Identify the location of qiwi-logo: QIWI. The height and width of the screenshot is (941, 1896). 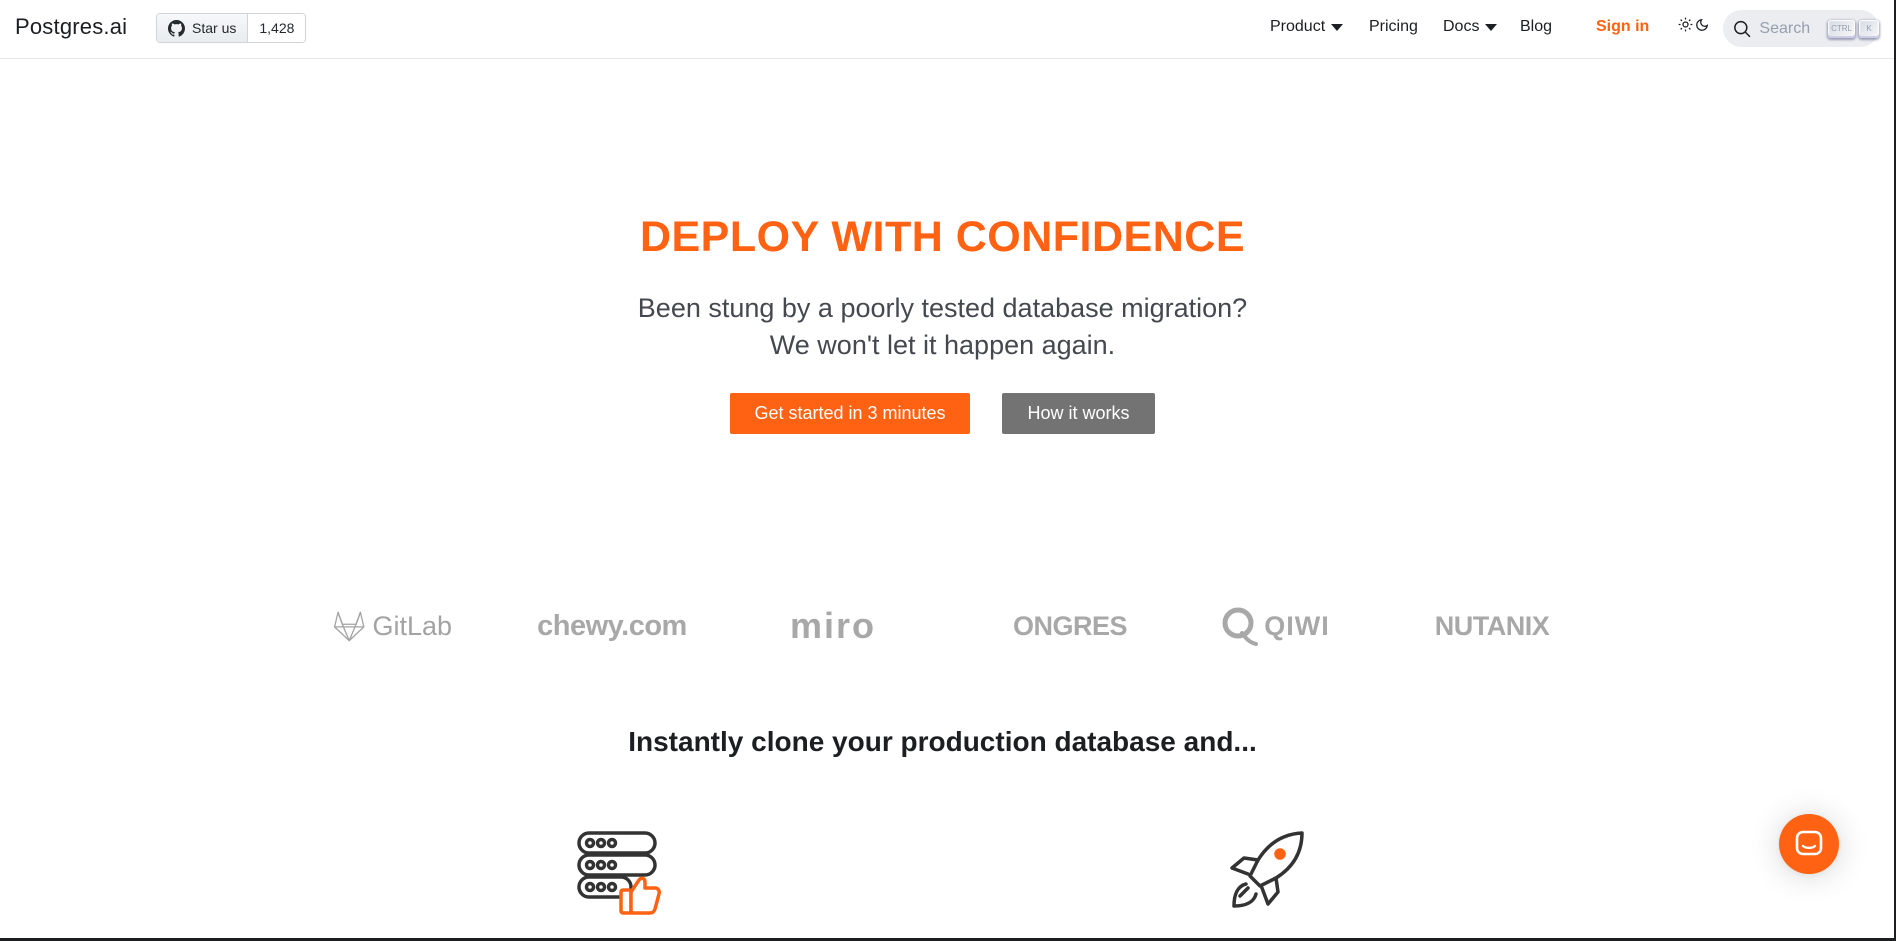
(1275, 626).